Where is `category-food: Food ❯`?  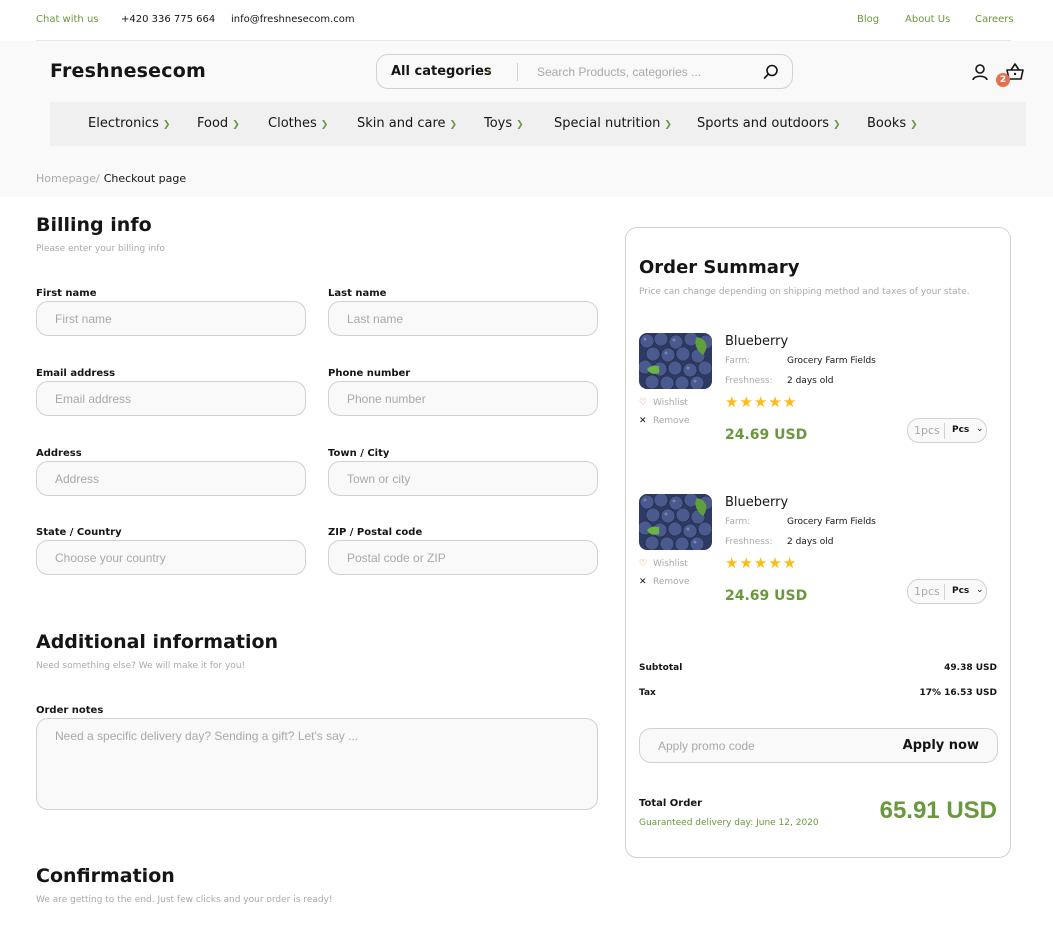
category-food: Food ❯ is located at coordinates (218, 123).